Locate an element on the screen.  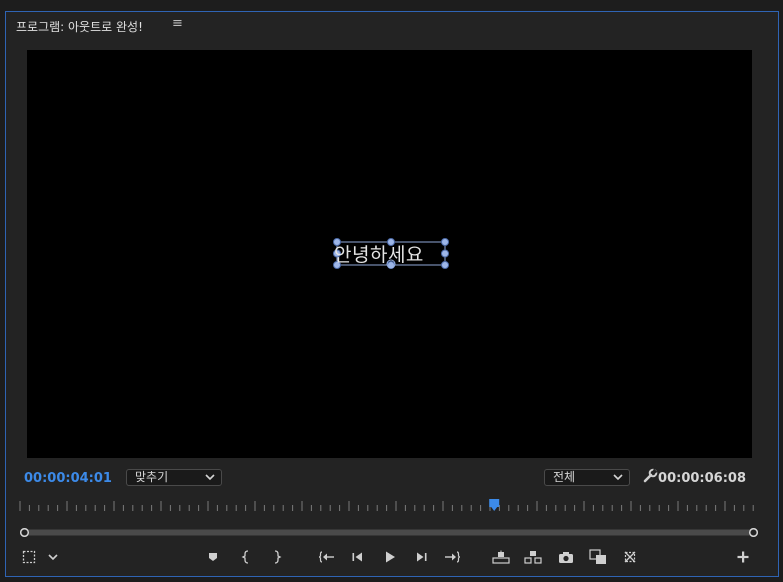
step-back-icon is located at coordinates (358, 557).